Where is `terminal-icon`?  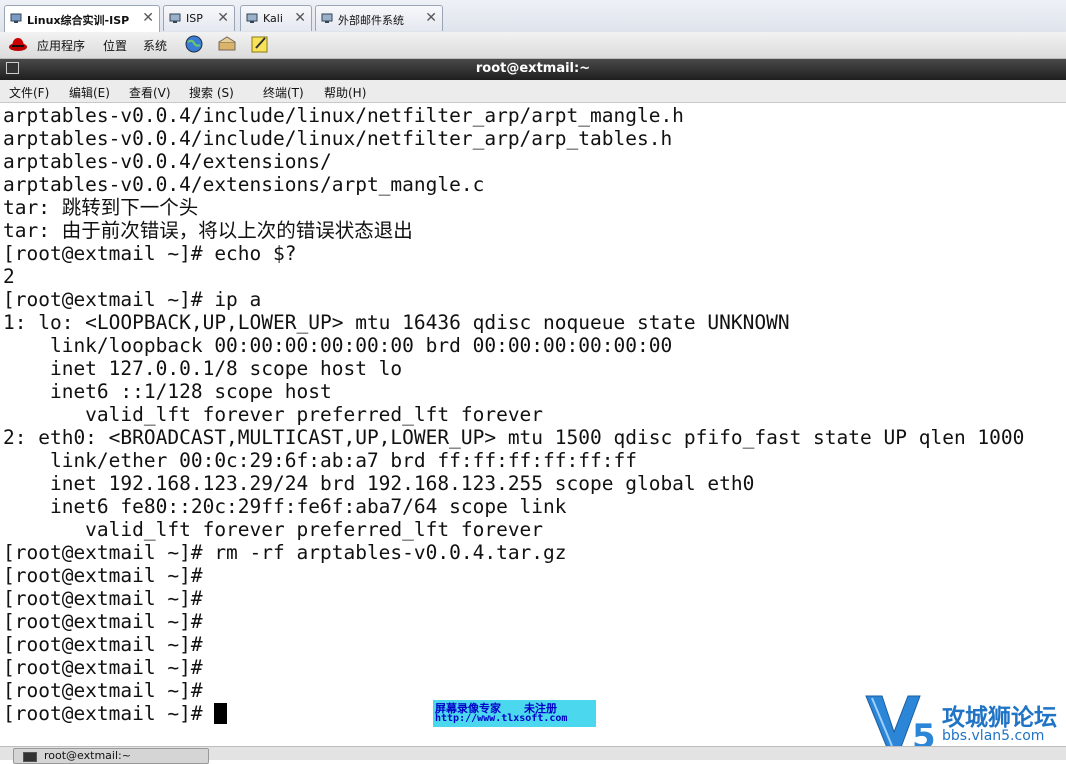 terminal-icon is located at coordinates (30, 757).